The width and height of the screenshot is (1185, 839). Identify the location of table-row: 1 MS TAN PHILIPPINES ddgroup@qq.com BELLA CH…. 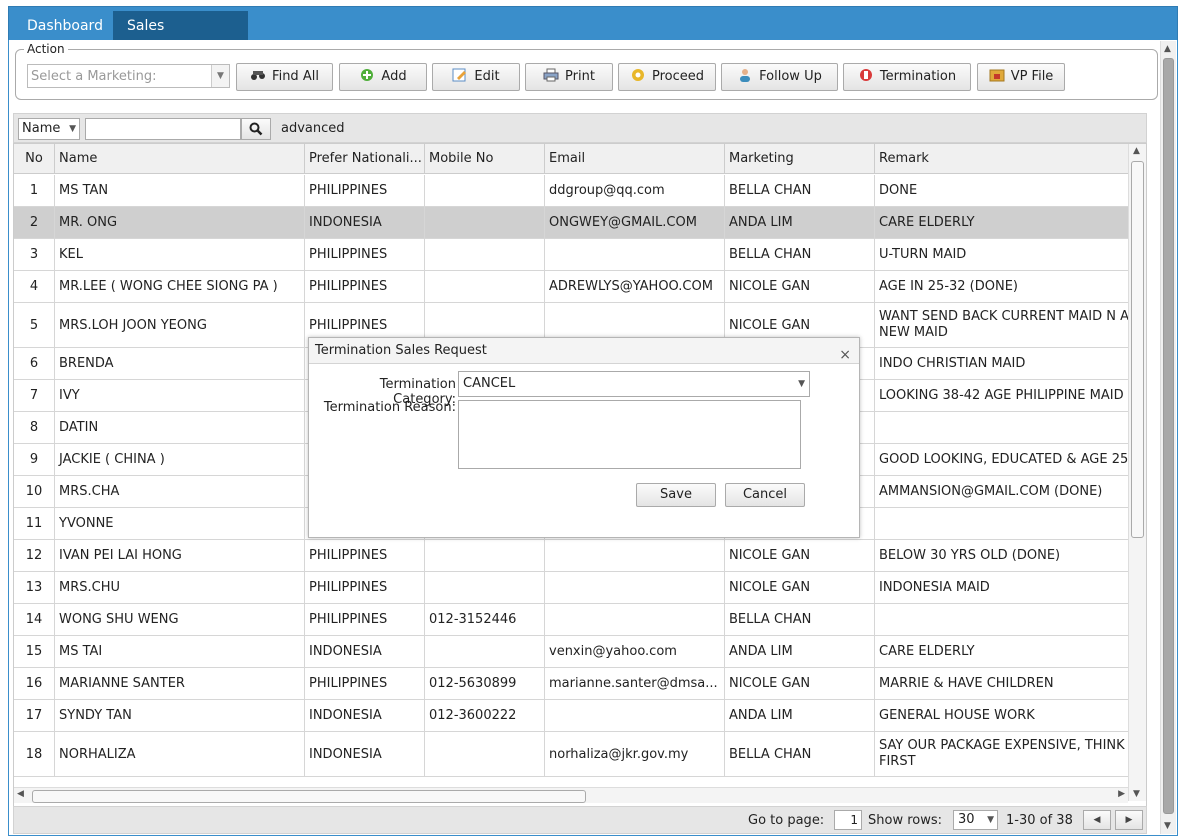
(574, 191).